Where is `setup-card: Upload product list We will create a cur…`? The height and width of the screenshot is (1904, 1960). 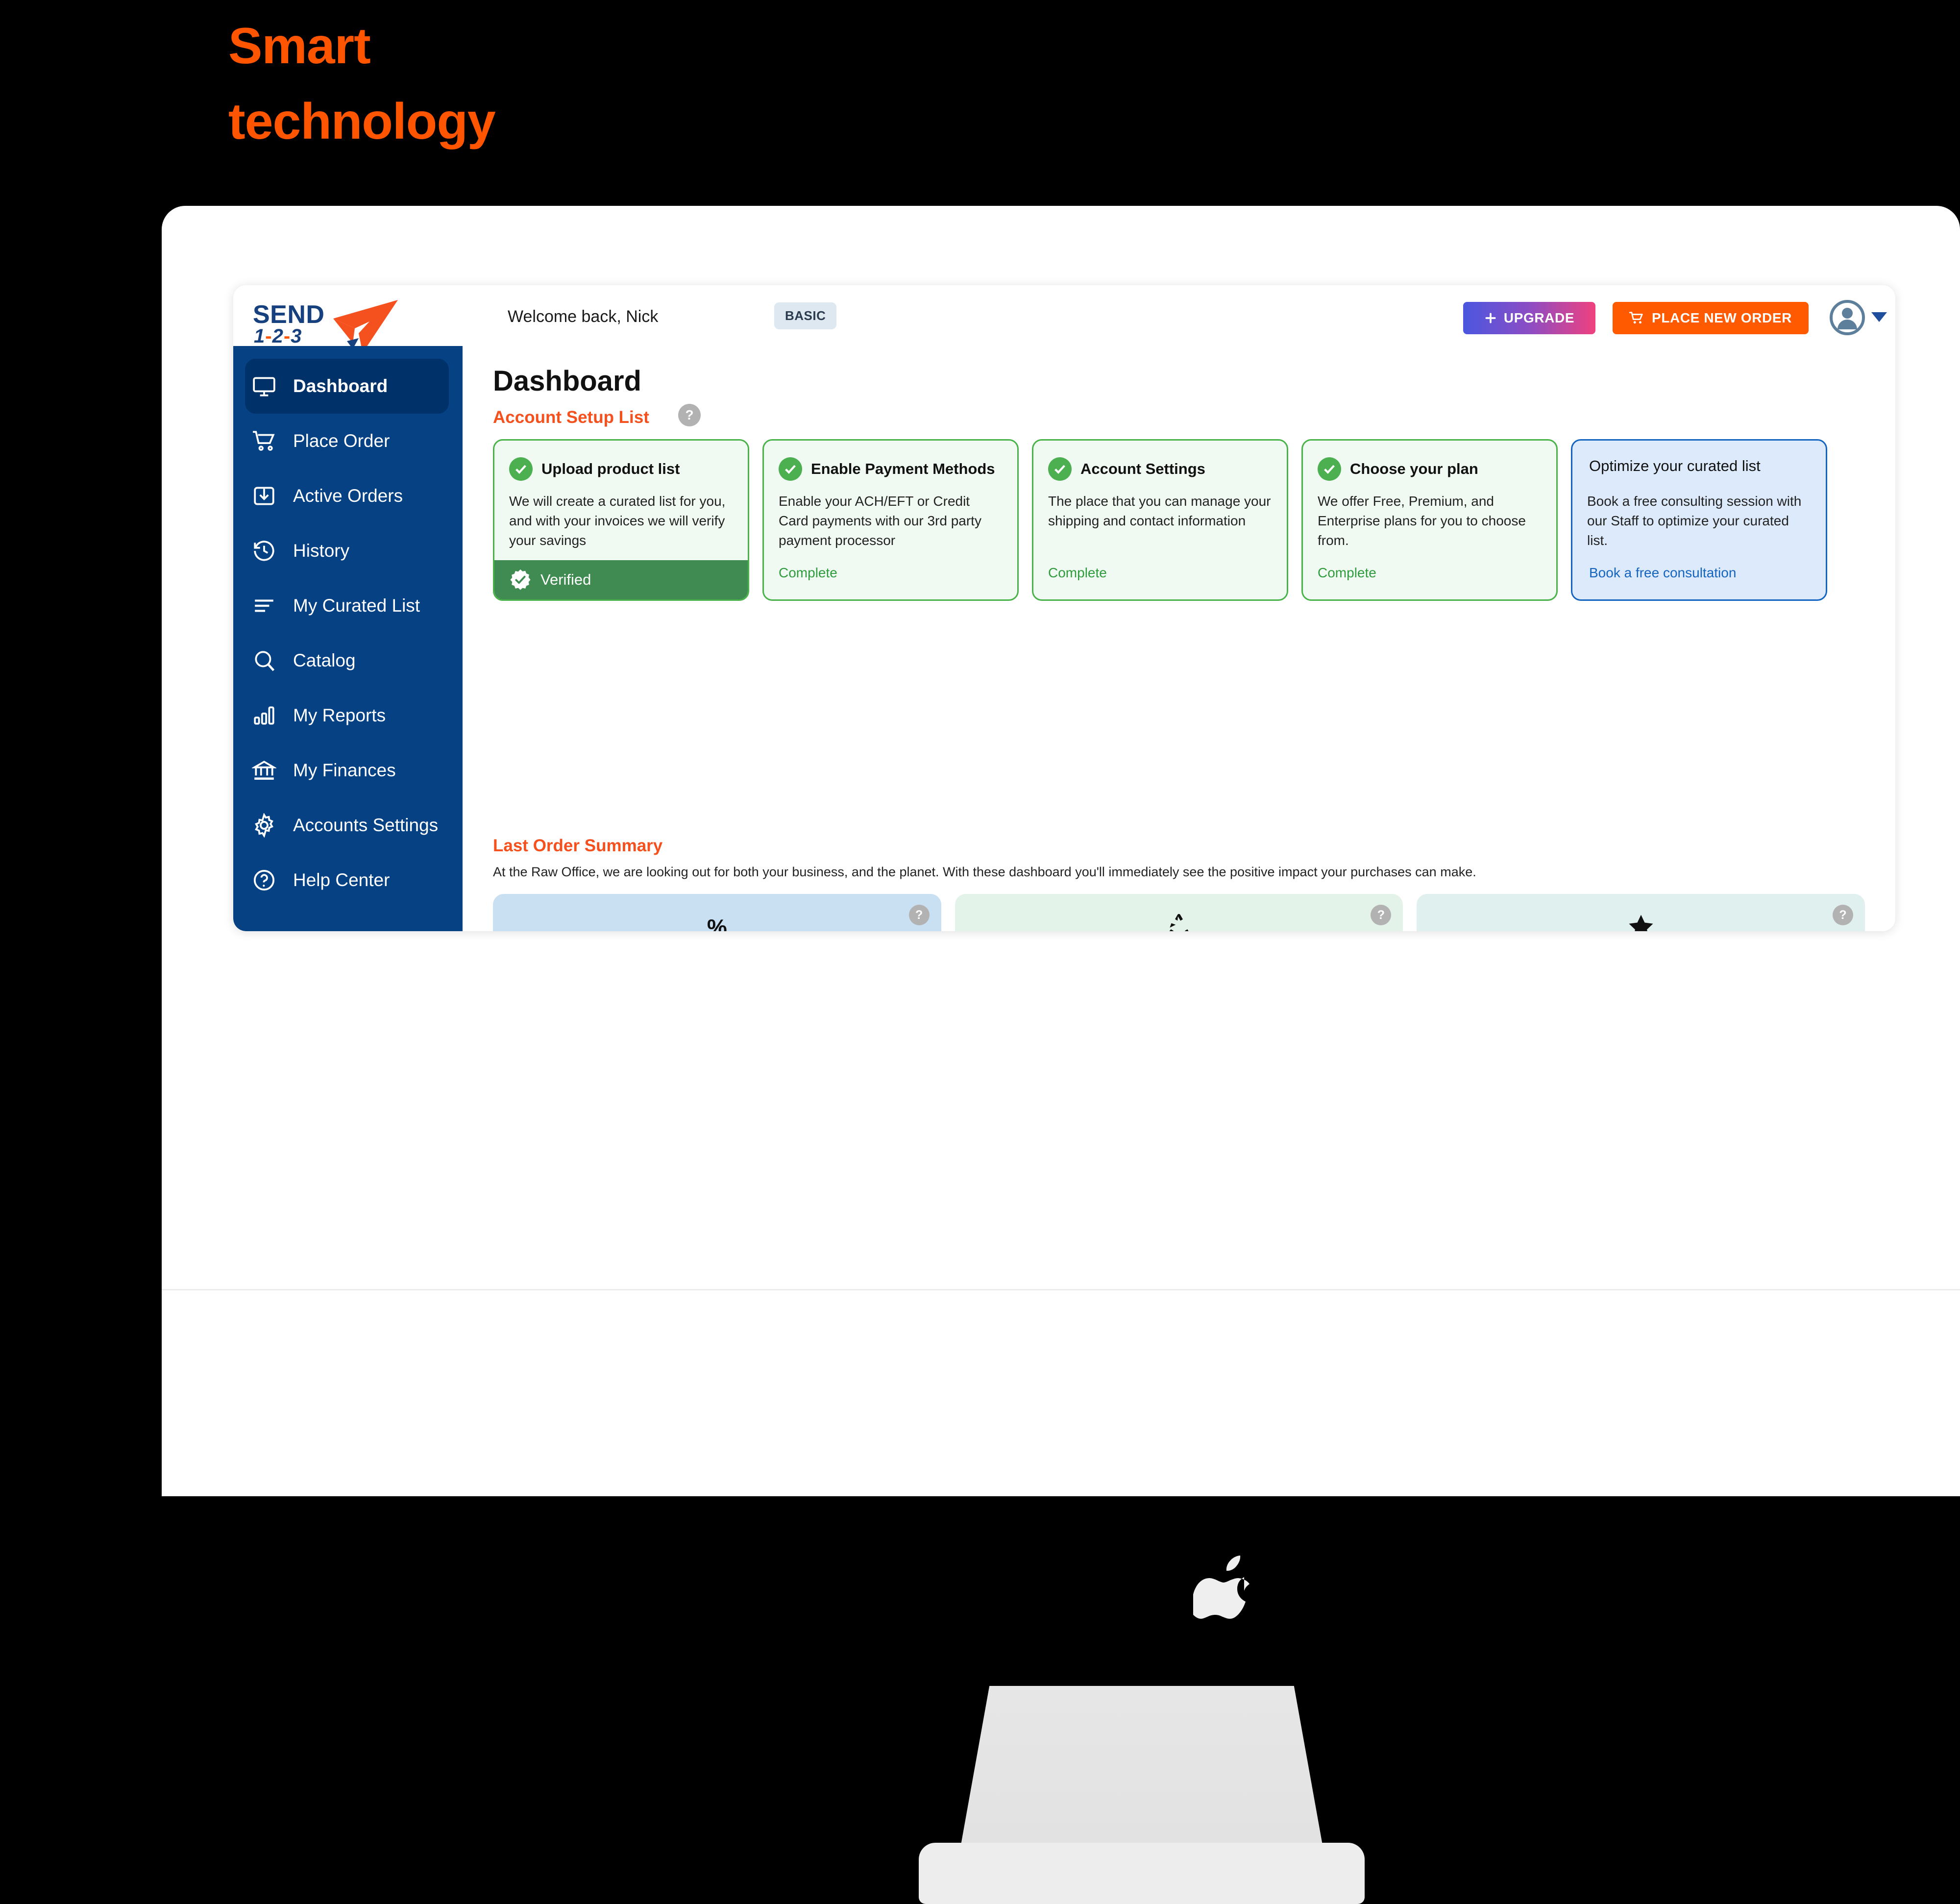 setup-card: Upload product list We will create a cur… is located at coordinates (621, 520).